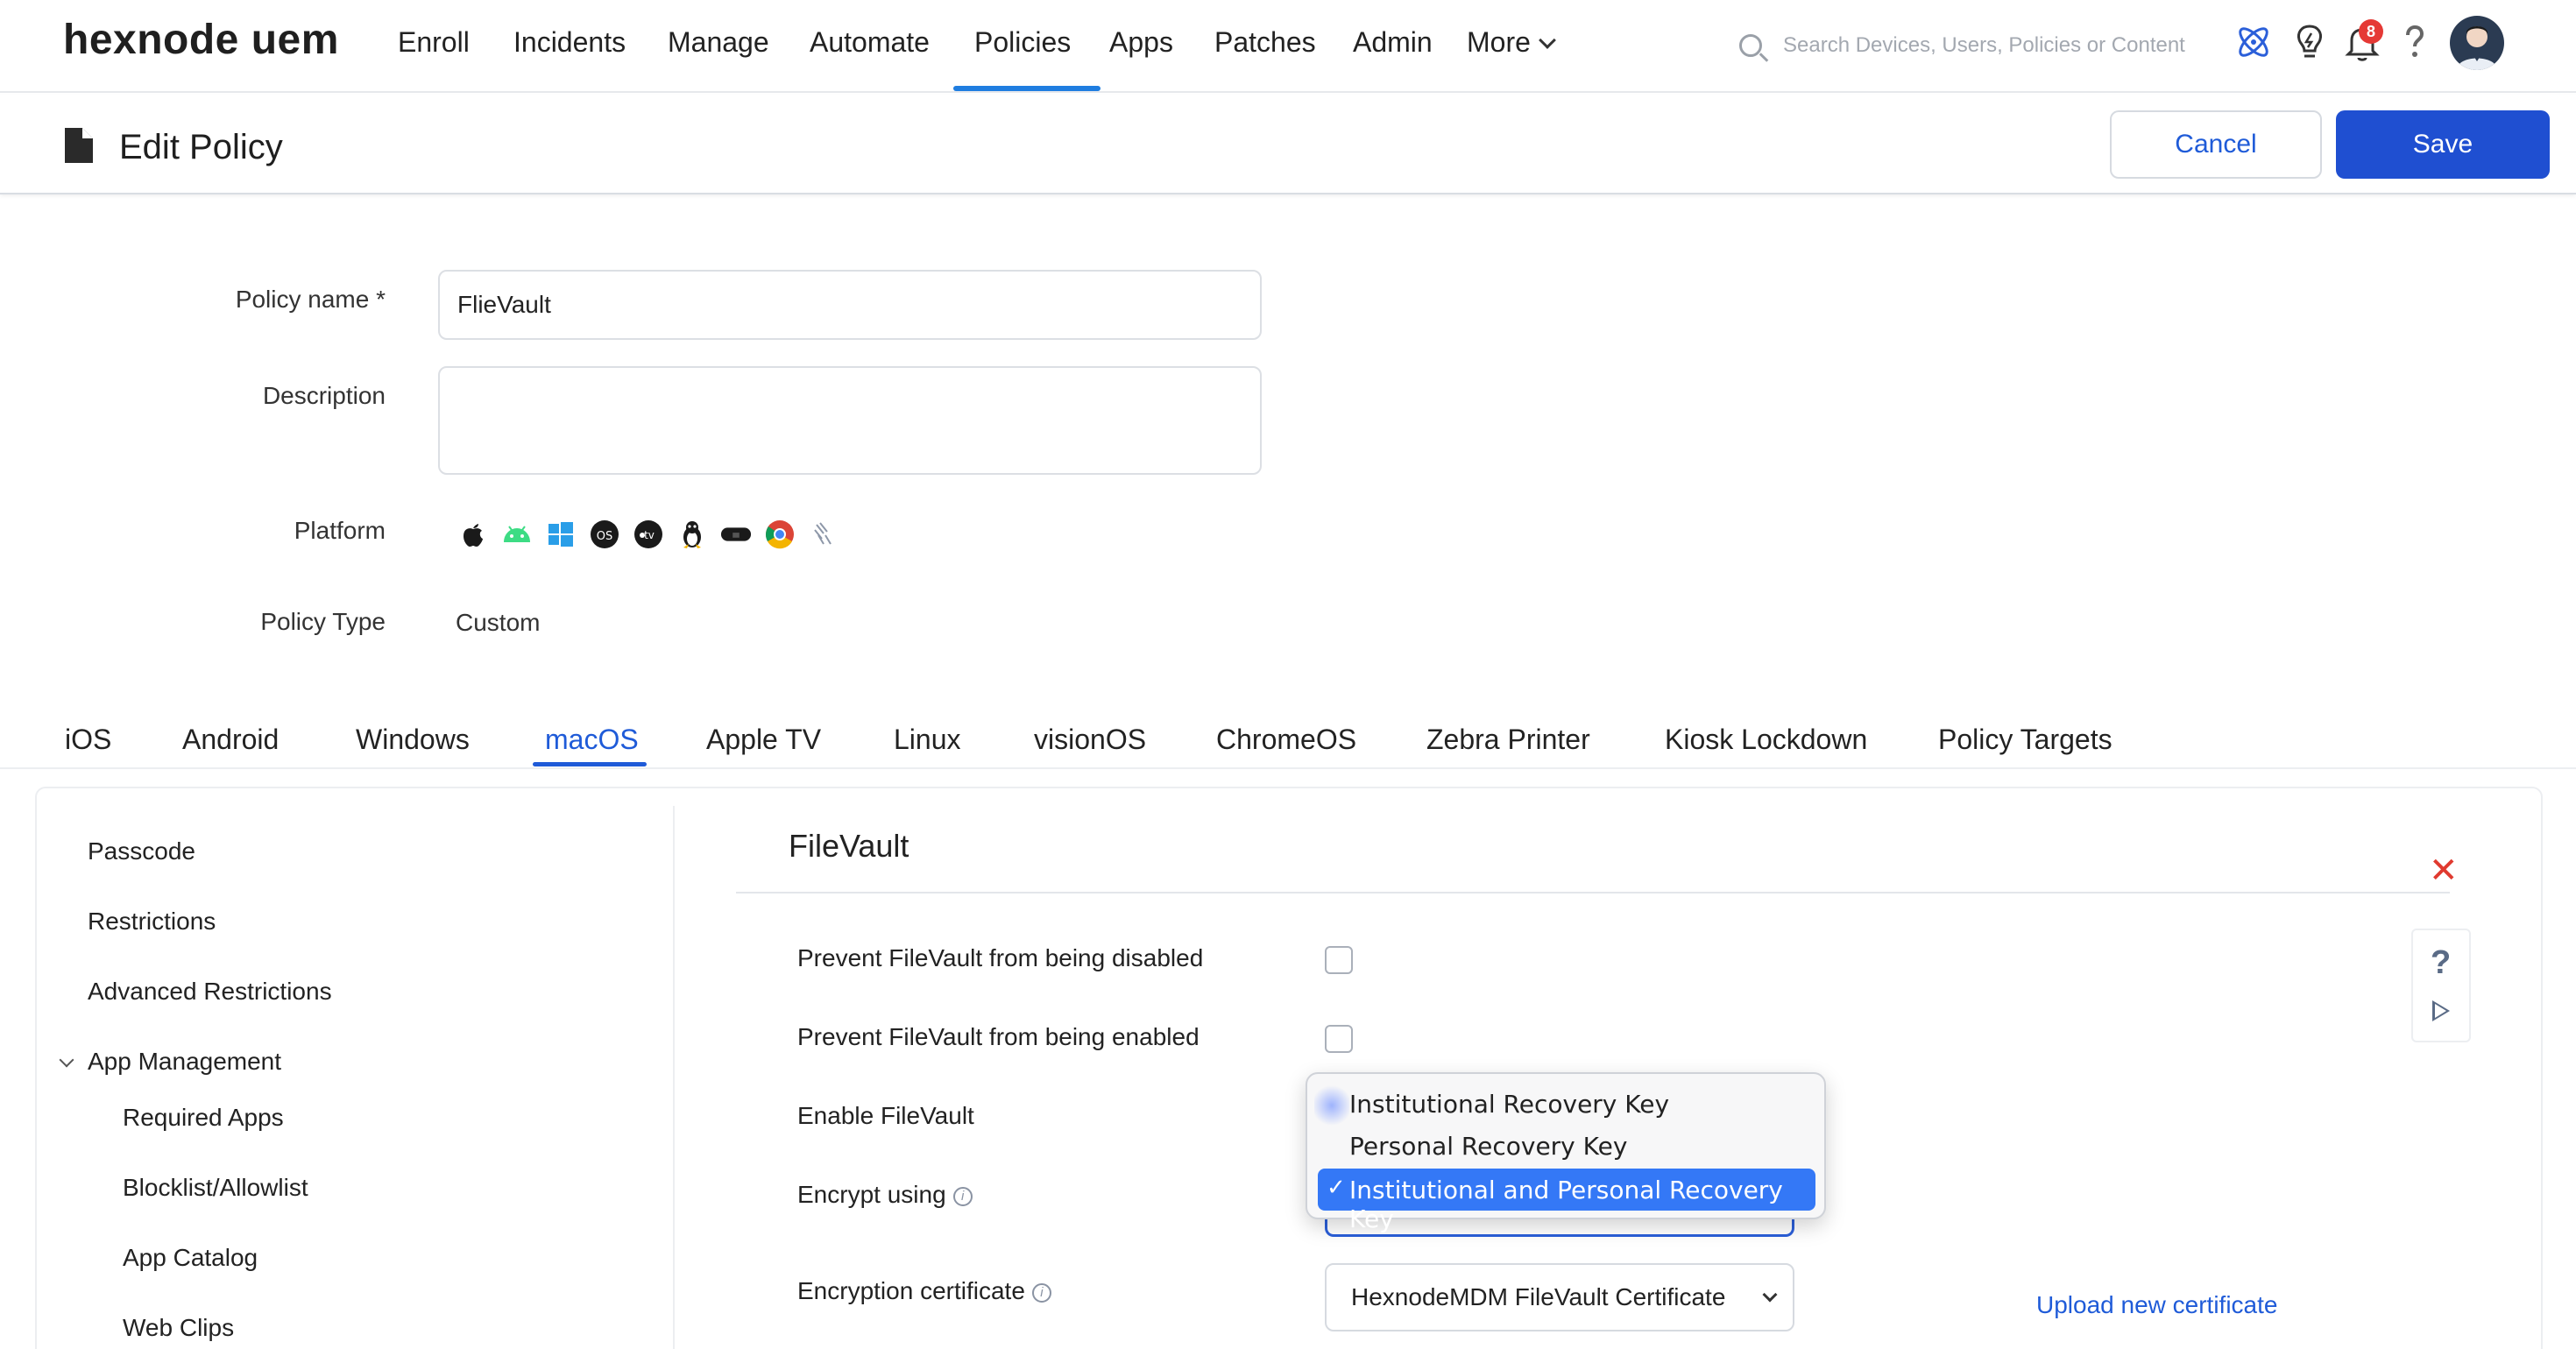 Image resolution: width=2576 pixels, height=1349 pixels. I want to click on focus-glow, so click(1331, 1105).